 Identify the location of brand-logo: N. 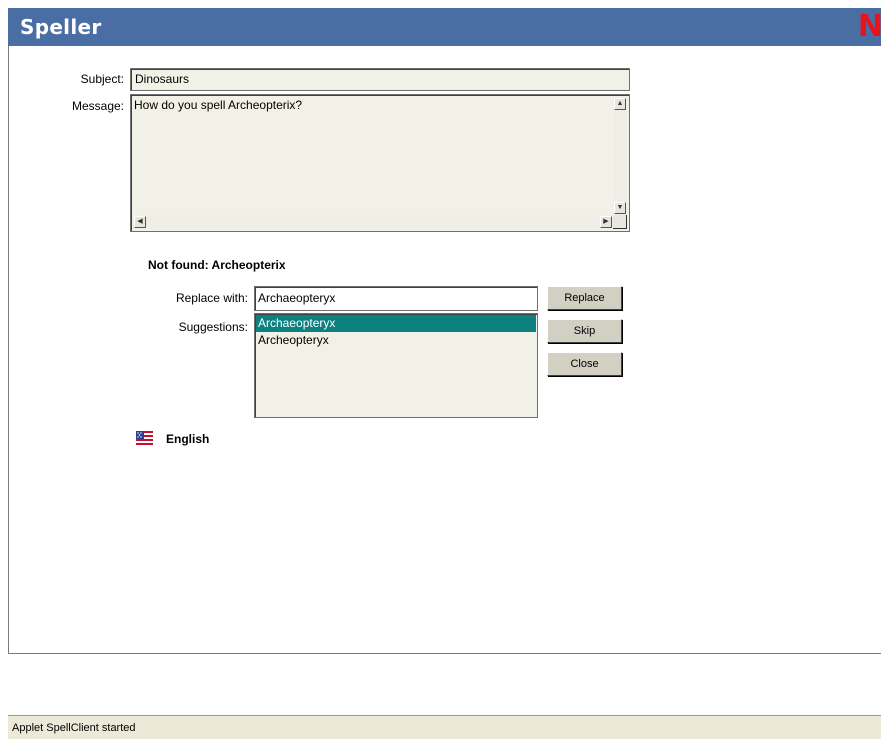
(869, 26).